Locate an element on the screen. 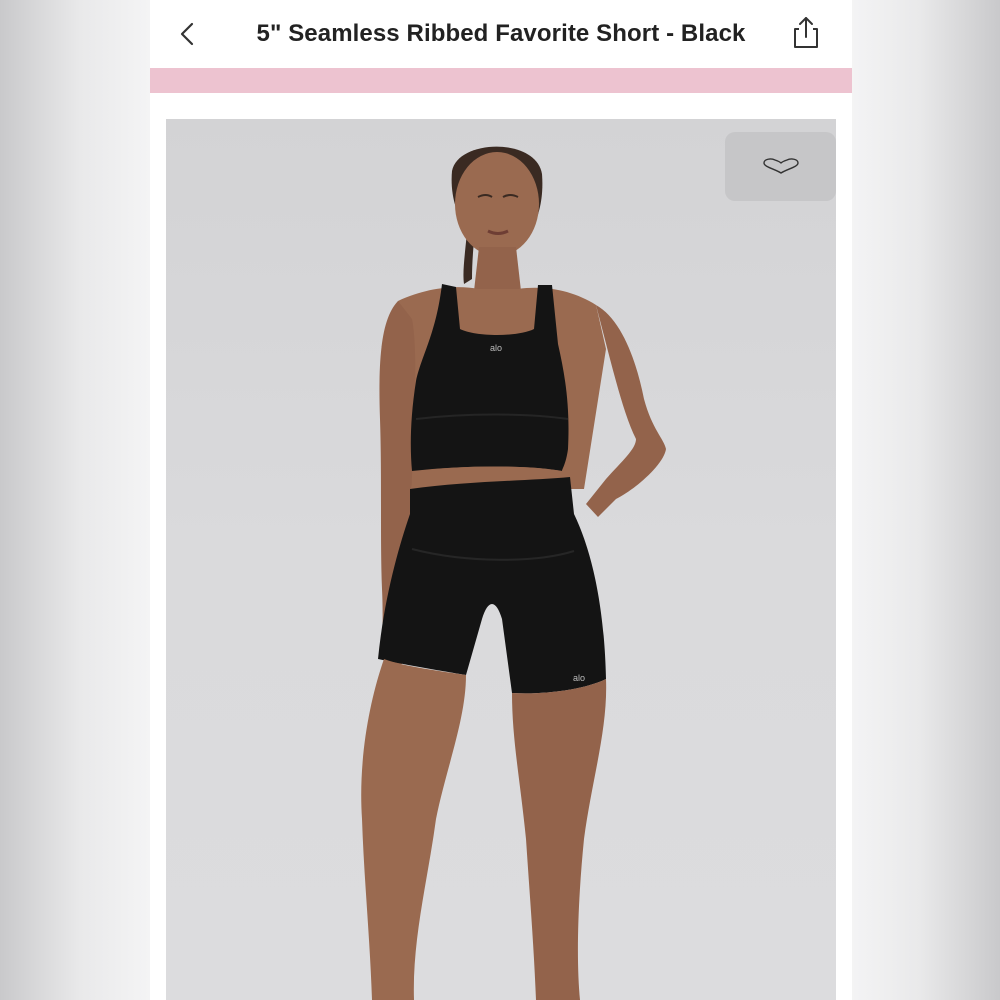  favorite-button is located at coordinates (780, 166).